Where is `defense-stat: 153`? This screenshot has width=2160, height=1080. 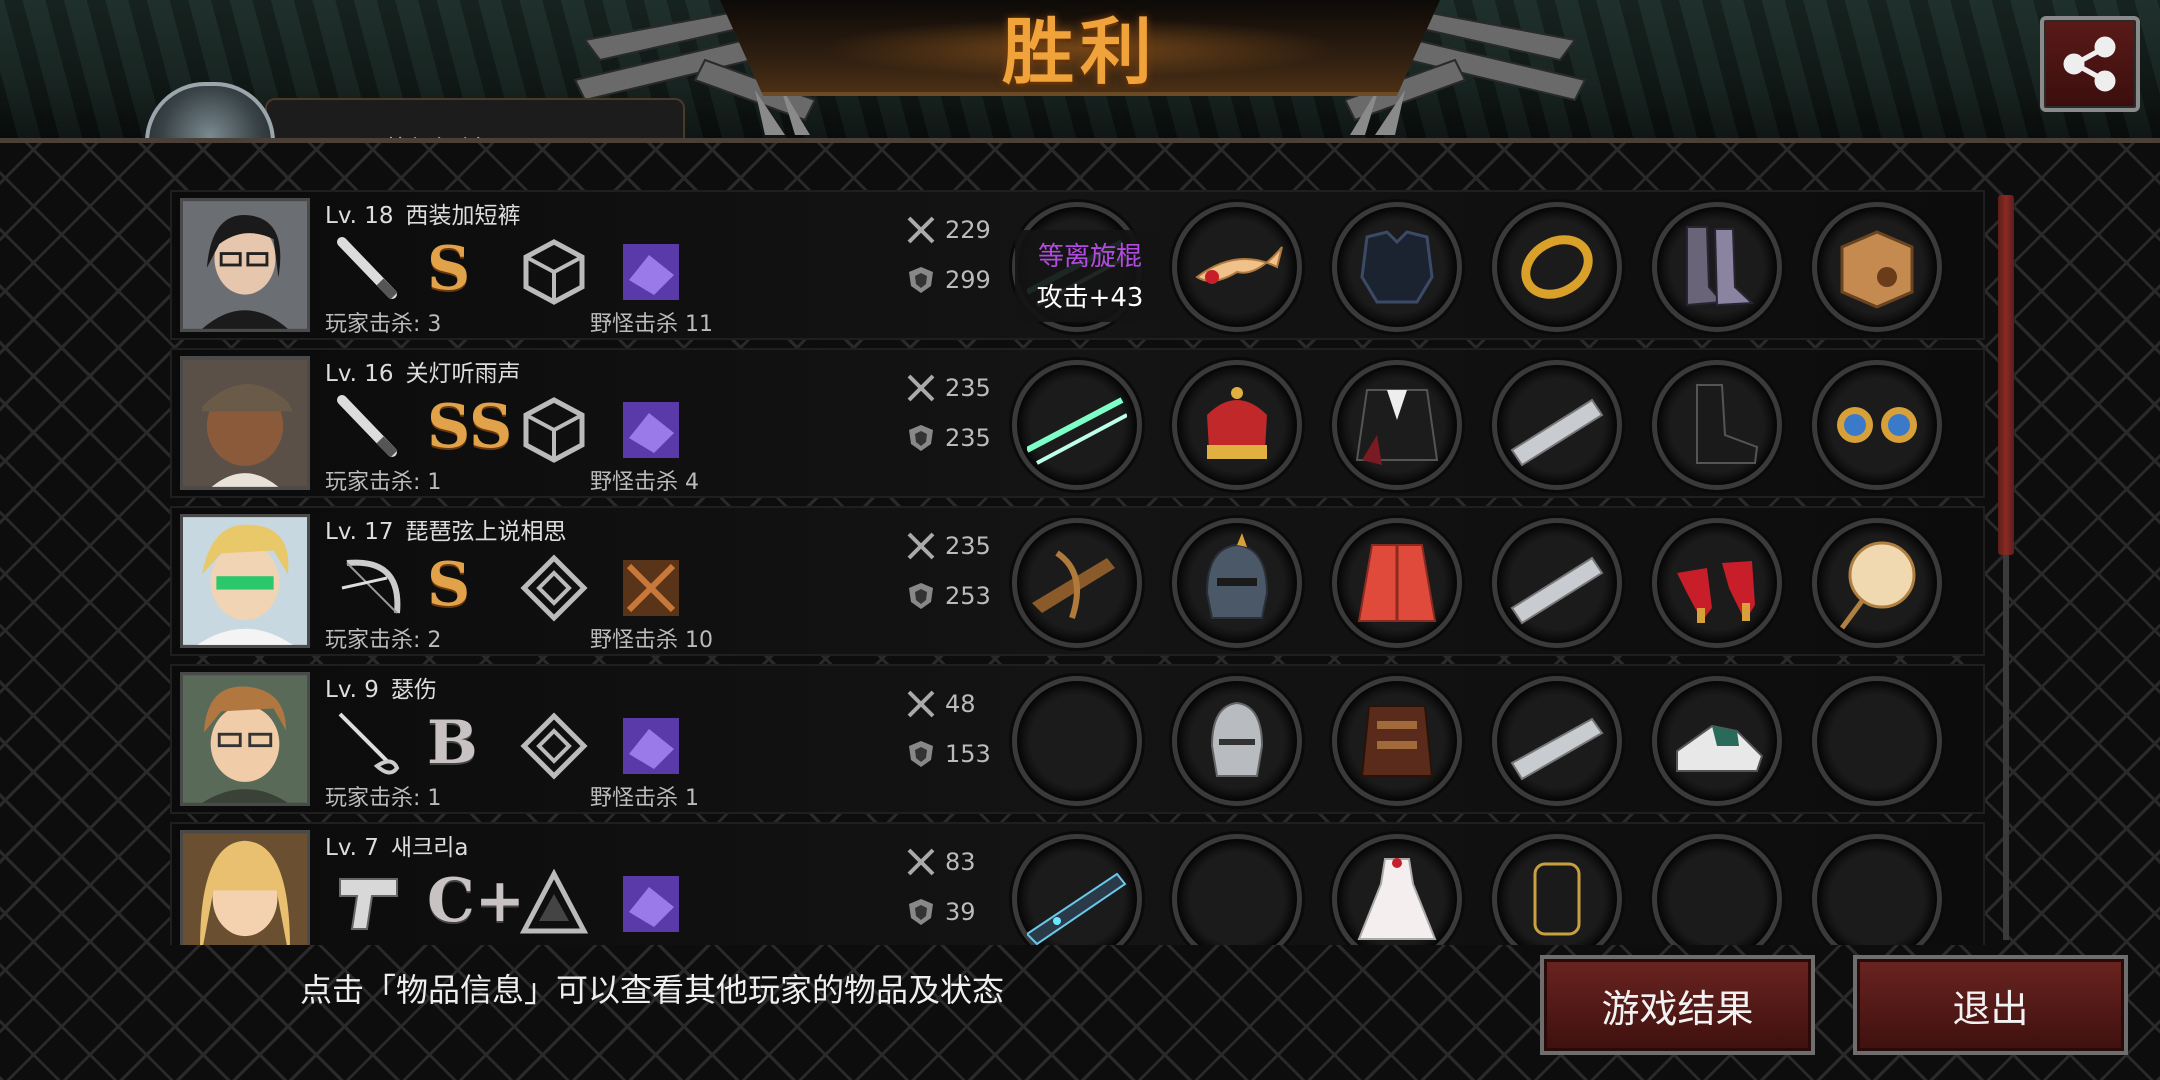
defense-stat: 153 is located at coordinates (948, 754).